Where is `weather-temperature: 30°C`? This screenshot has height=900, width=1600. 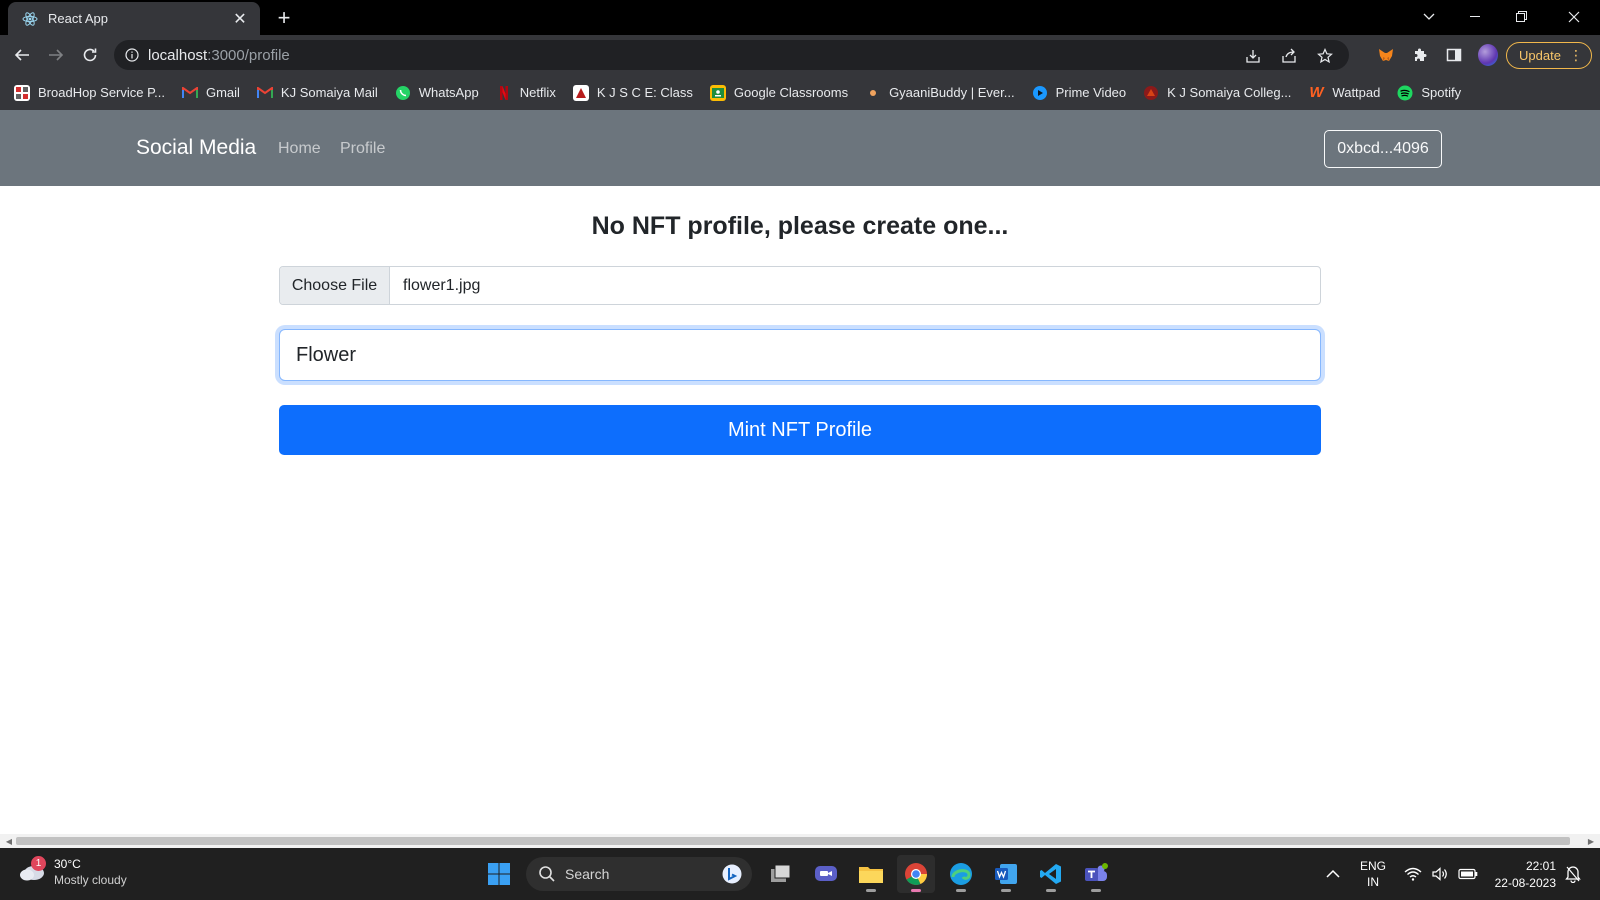
weather-temperature: 30°C is located at coordinates (67, 864).